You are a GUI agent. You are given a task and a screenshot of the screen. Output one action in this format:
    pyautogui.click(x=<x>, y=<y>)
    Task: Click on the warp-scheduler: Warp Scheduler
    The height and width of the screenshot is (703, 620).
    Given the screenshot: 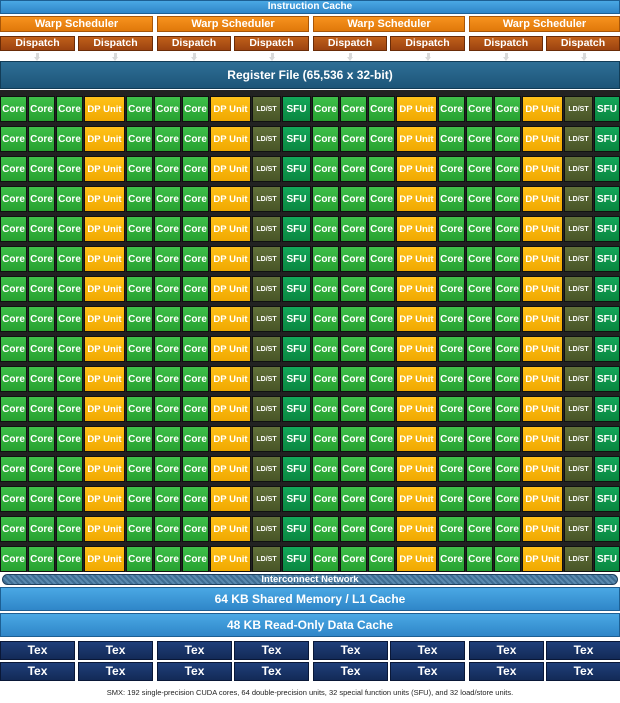 What is the action you would take?
    pyautogui.click(x=233, y=24)
    